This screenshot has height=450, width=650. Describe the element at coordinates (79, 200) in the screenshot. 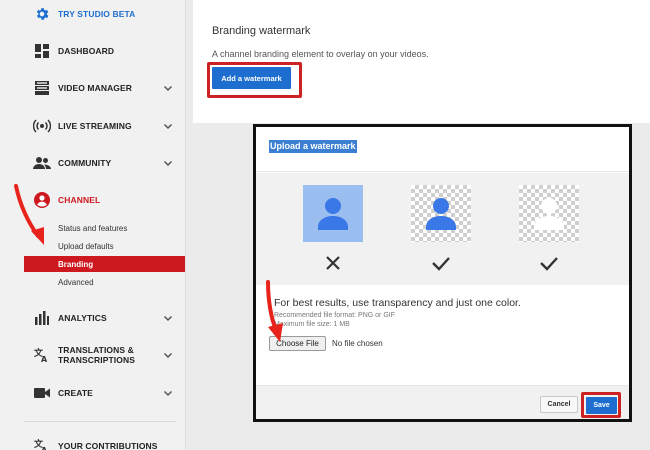

I see `sidebar-item-label: CHANNEL` at that location.